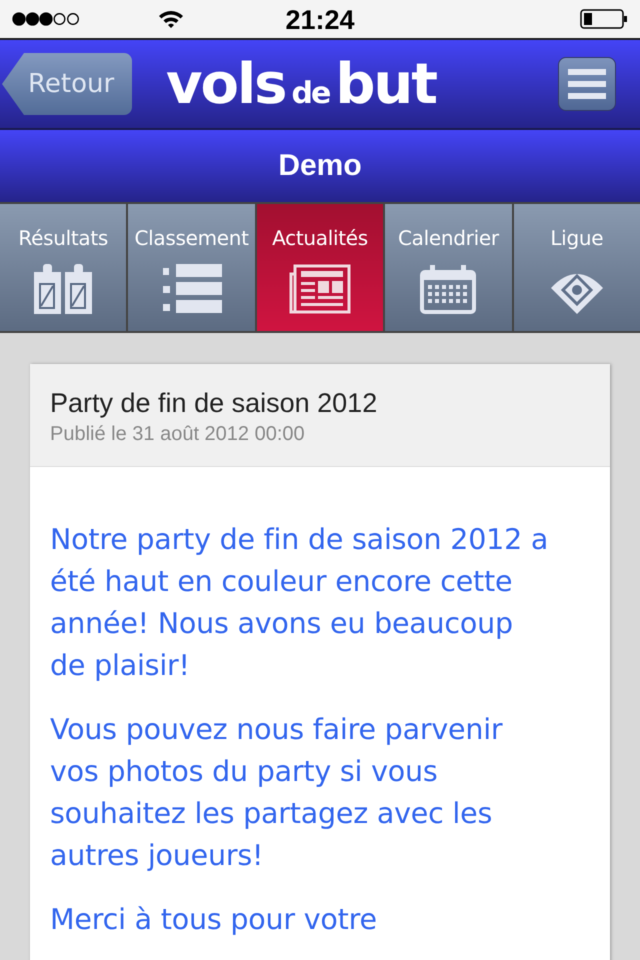  I want to click on numbered-list-icon, so click(192, 289).